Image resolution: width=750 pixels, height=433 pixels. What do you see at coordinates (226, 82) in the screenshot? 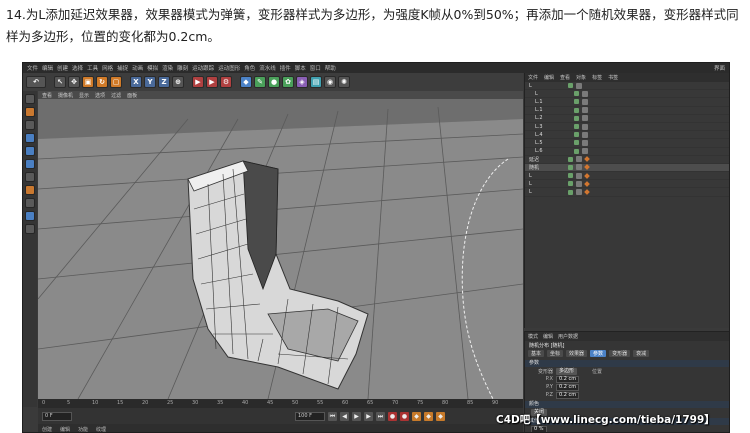
I see `render-settings-icon: ⚙` at bounding box center [226, 82].